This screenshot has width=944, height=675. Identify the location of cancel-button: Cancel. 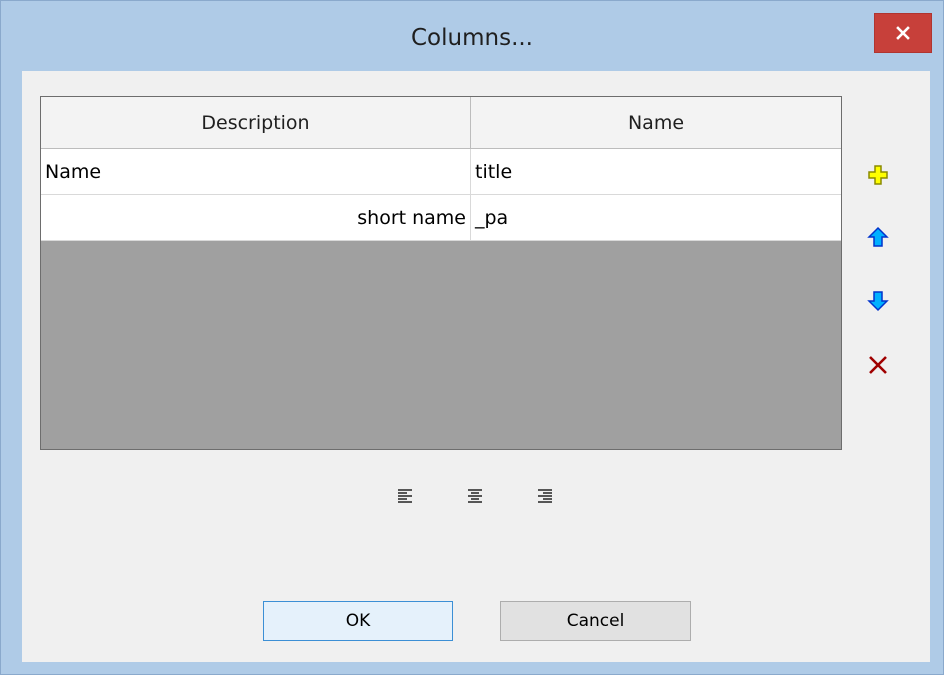
(595, 621).